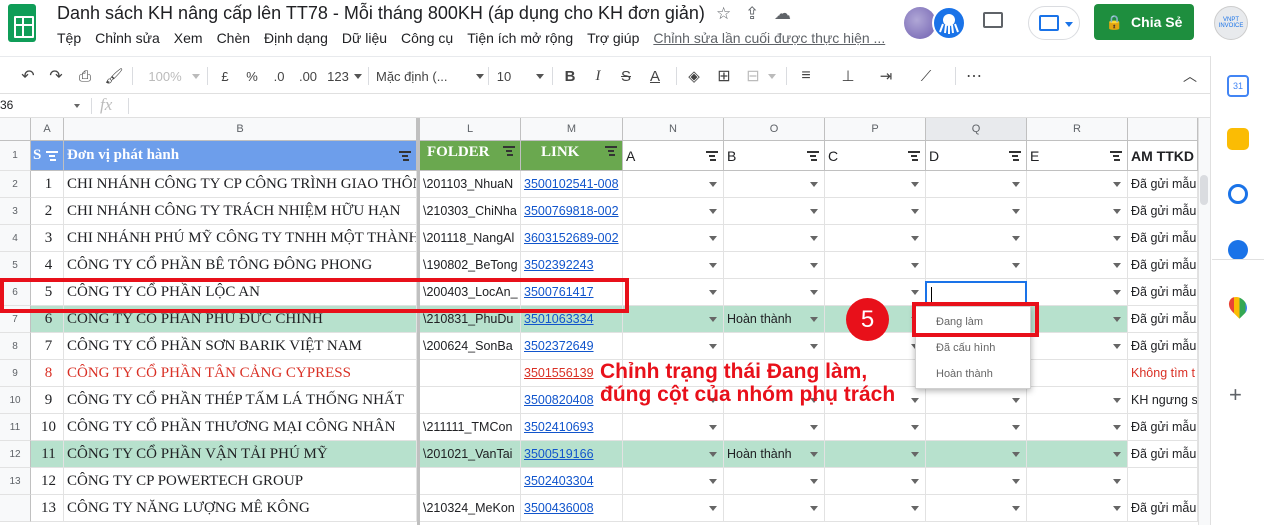 The height and width of the screenshot is (525, 1265). I want to click on cell-stt: 8, so click(47, 373).